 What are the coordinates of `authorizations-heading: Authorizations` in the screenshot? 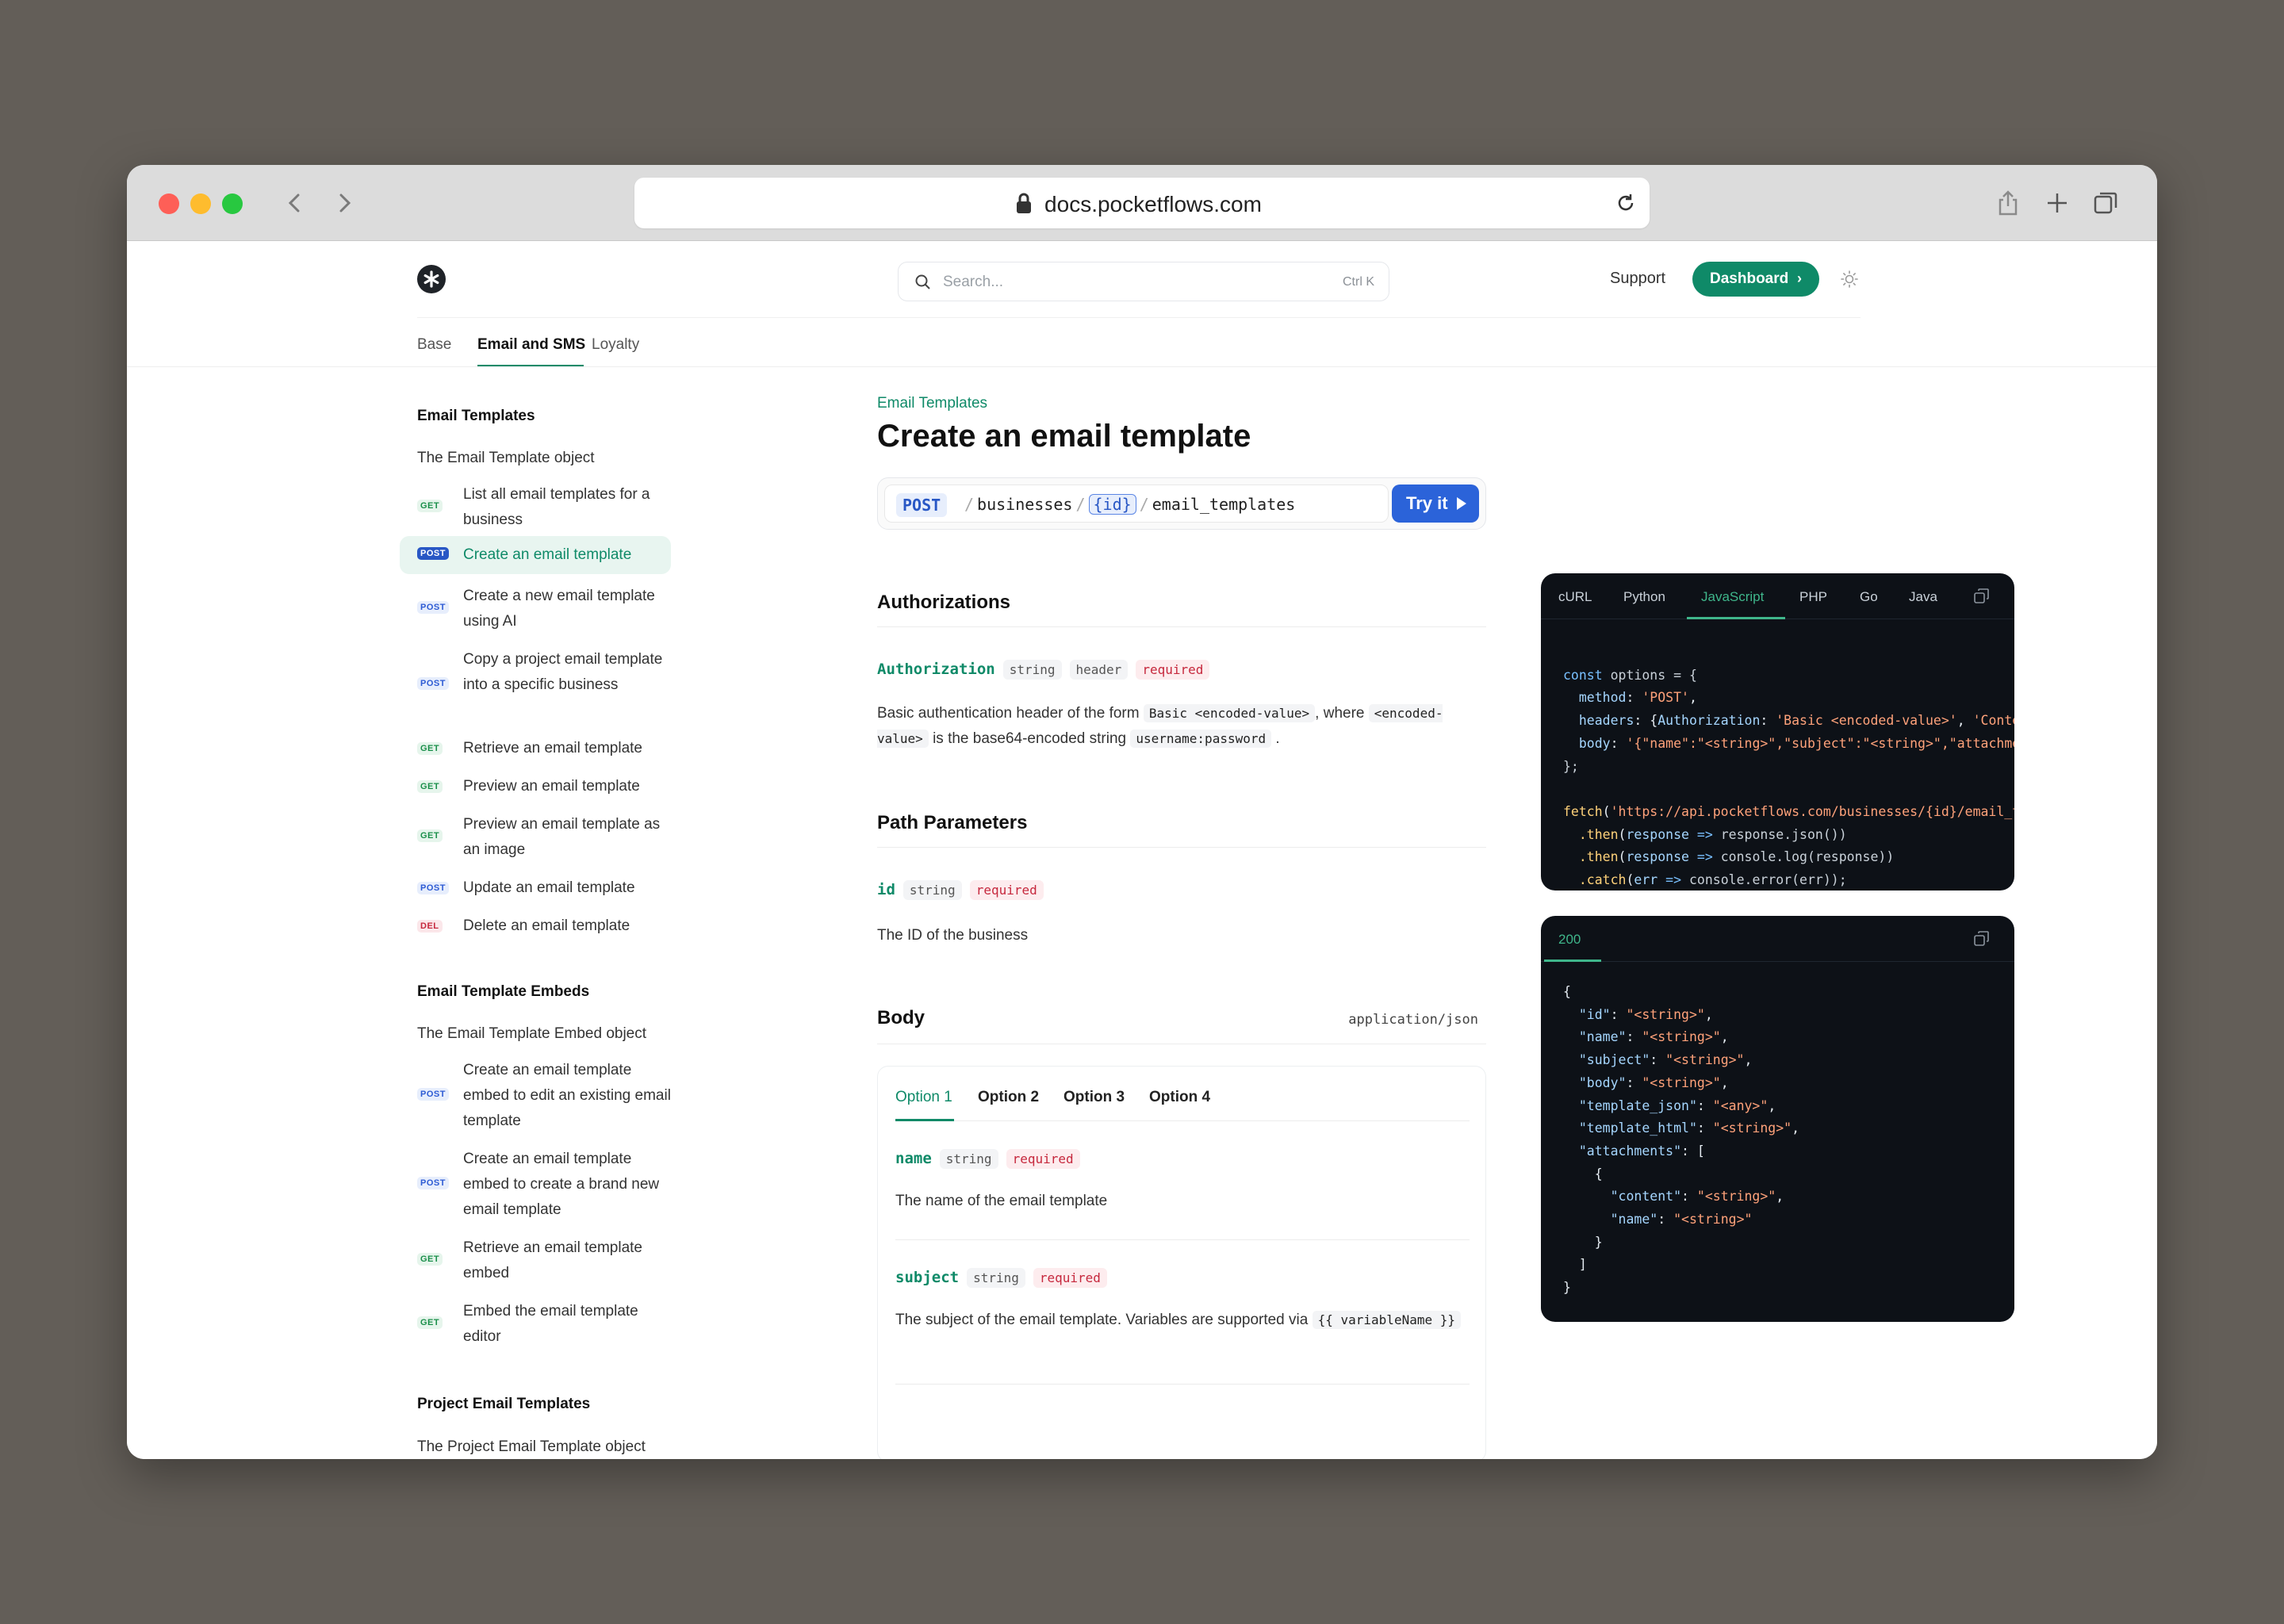 It's located at (943, 602).